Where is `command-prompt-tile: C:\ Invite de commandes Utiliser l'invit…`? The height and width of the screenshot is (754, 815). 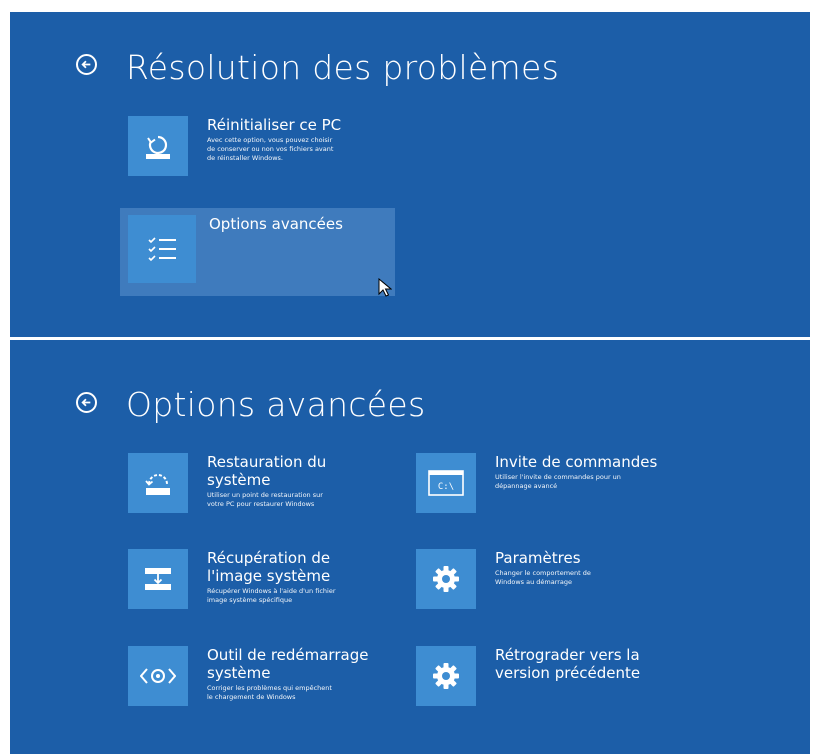
command-prompt-tile: C:\ Invite de commandes Utiliser l'invit… is located at coordinates (536, 483).